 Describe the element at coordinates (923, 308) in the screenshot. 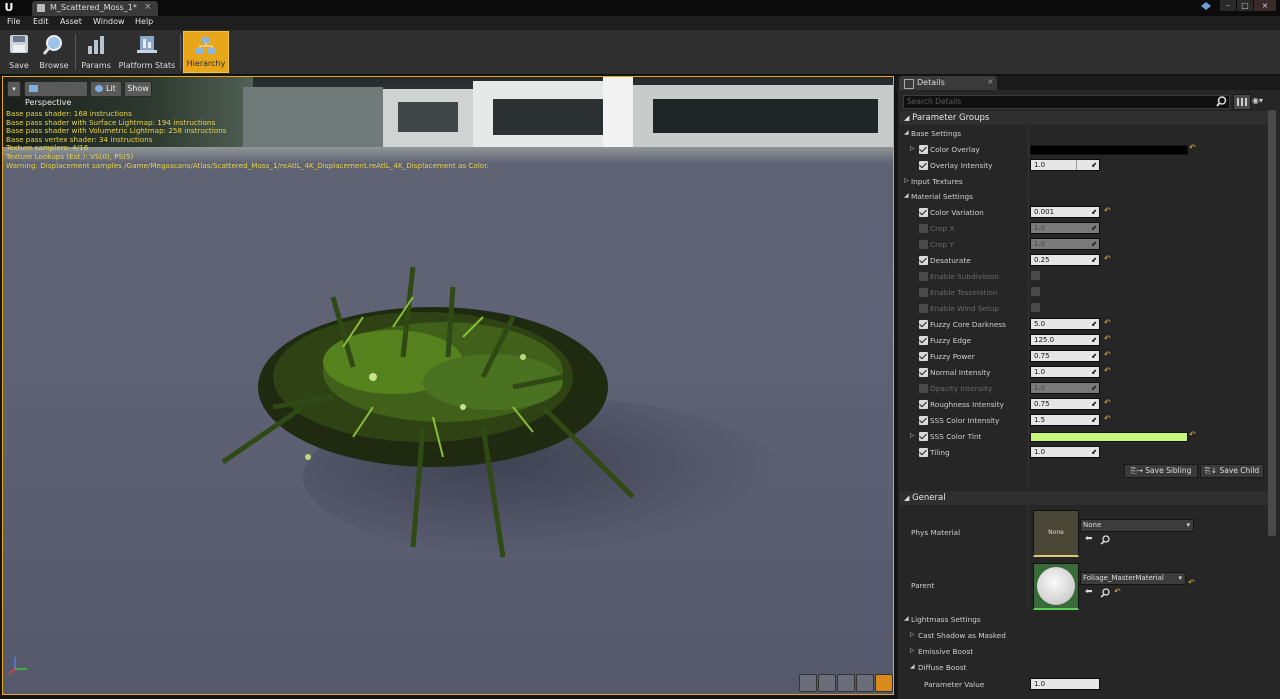

I see `enable-wind-setup-checkbox` at that location.